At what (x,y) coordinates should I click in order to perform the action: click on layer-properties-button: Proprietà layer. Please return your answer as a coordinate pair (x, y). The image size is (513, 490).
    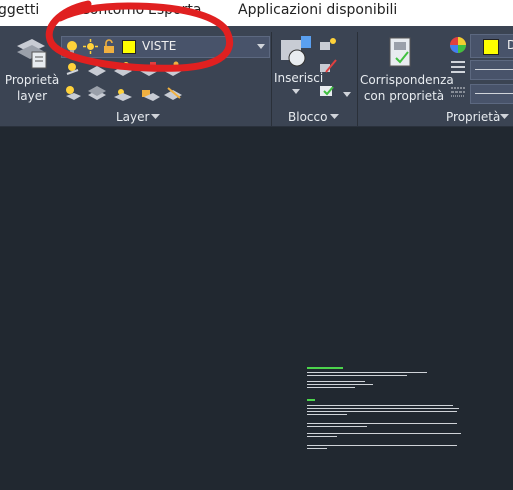
    Looking at the image, I should click on (32, 88).